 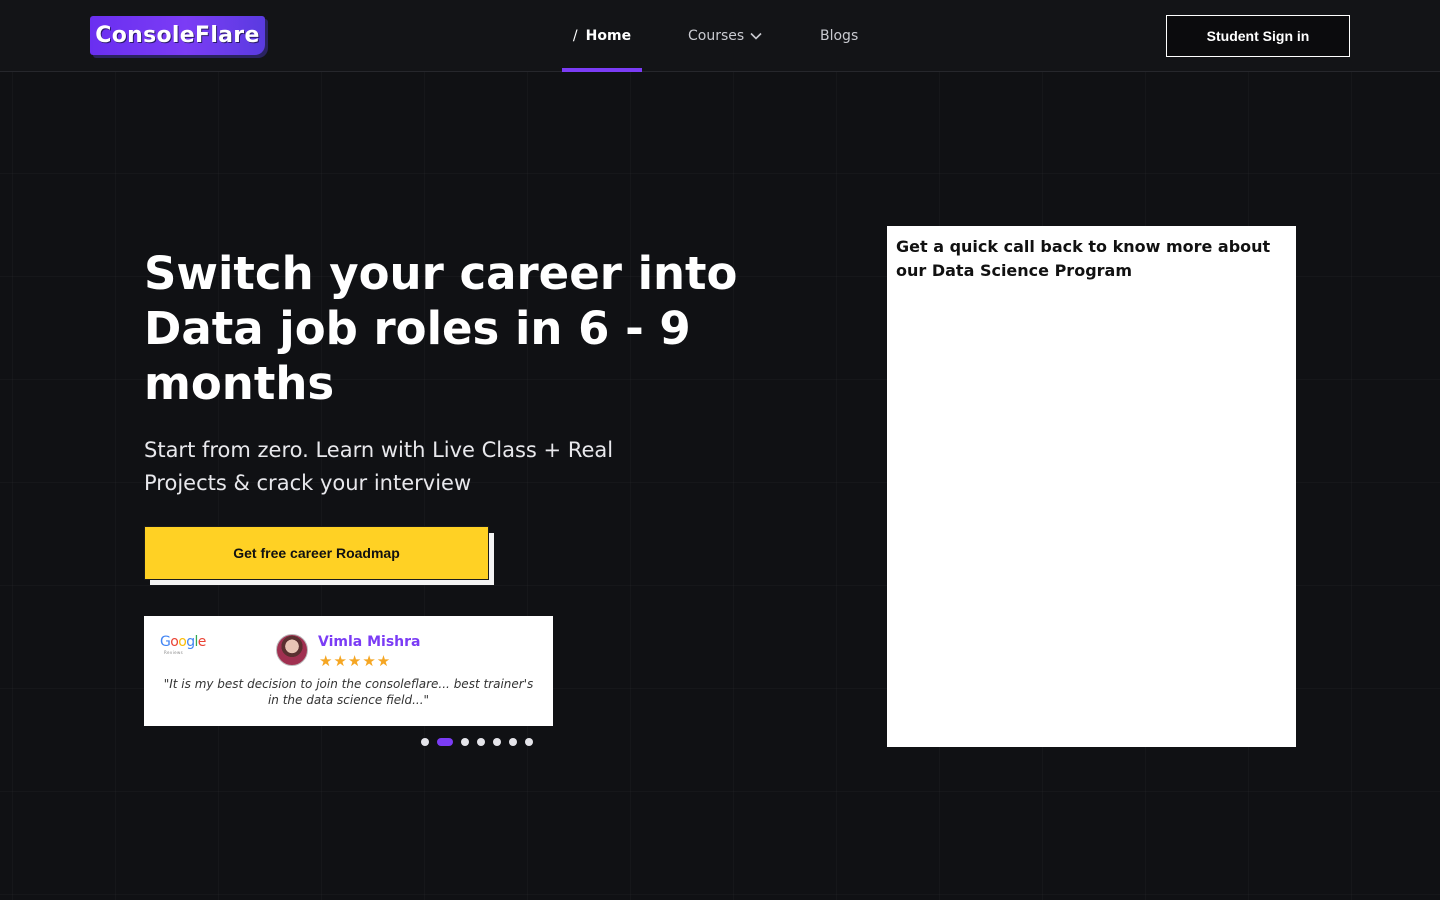 I want to click on nav-active-indicator, so click(x=602, y=70).